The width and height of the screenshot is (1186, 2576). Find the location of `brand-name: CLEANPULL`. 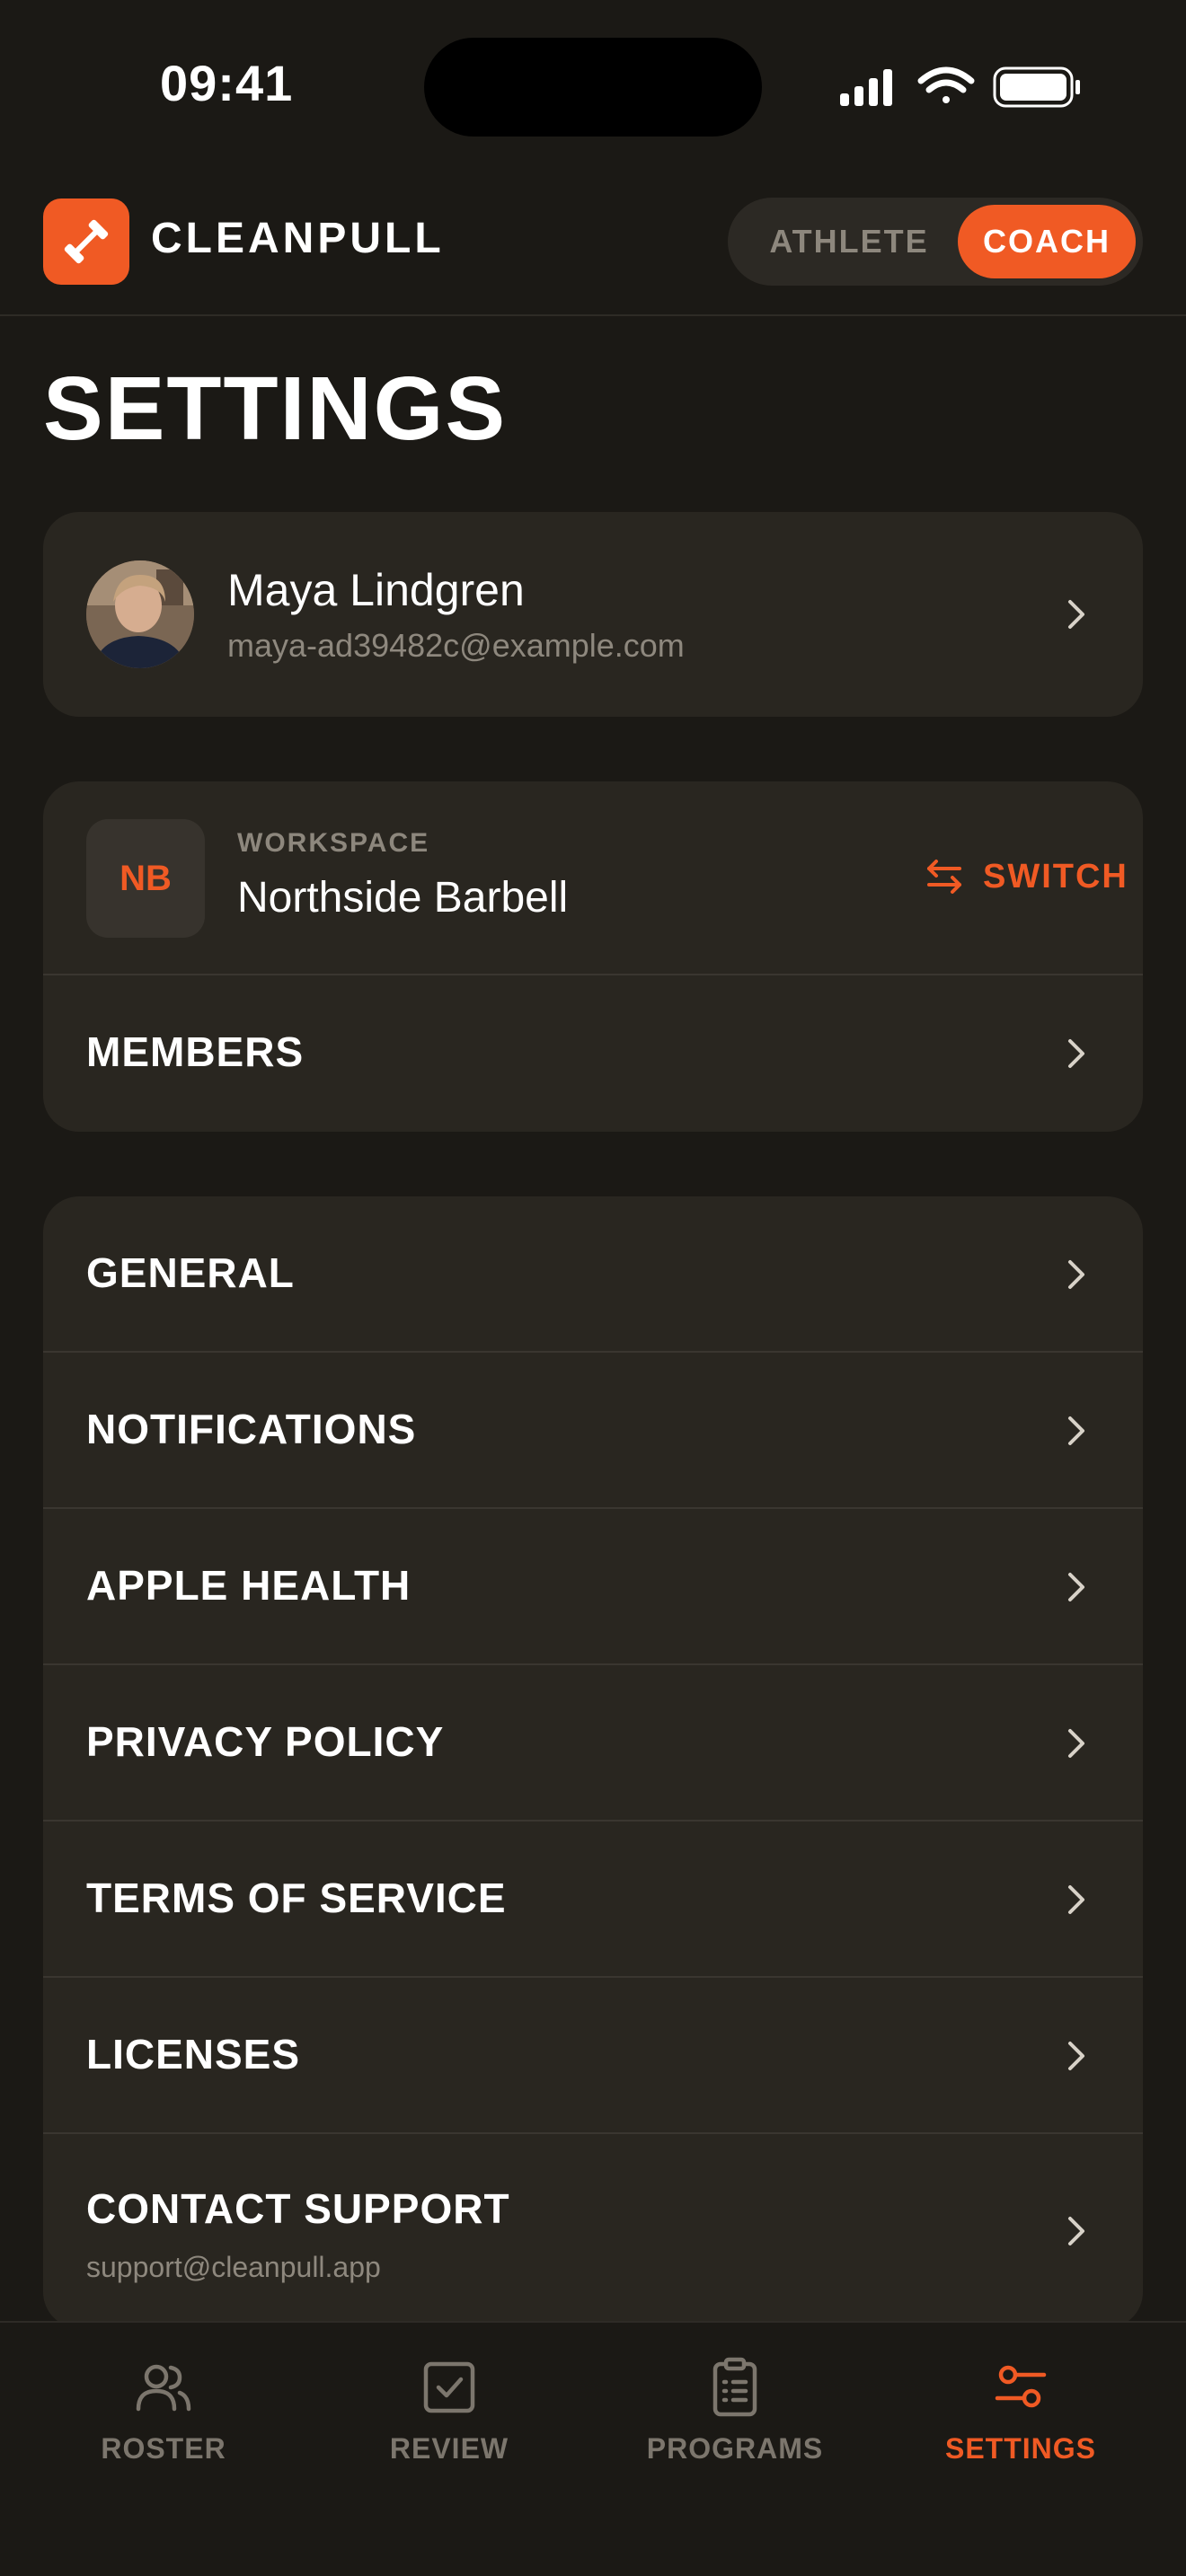

brand-name: CLEANPULL is located at coordinates (298, 238).